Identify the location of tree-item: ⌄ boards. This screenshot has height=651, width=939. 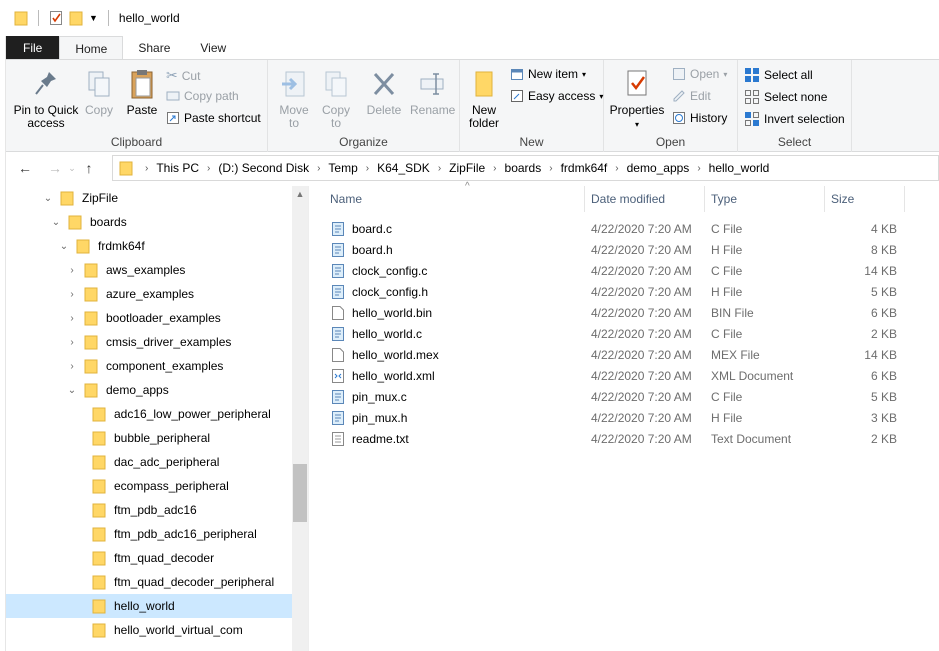
(149, 222).